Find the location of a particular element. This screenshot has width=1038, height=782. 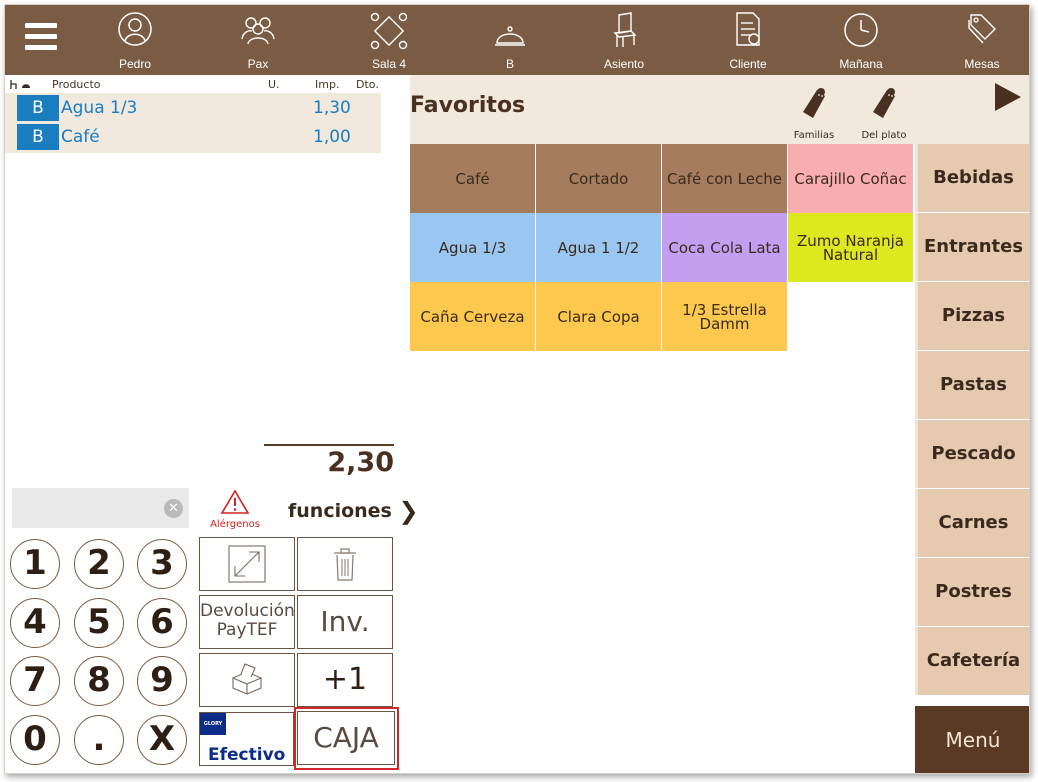

del-plato-button: Del plato is located at coordinates (884, 114).